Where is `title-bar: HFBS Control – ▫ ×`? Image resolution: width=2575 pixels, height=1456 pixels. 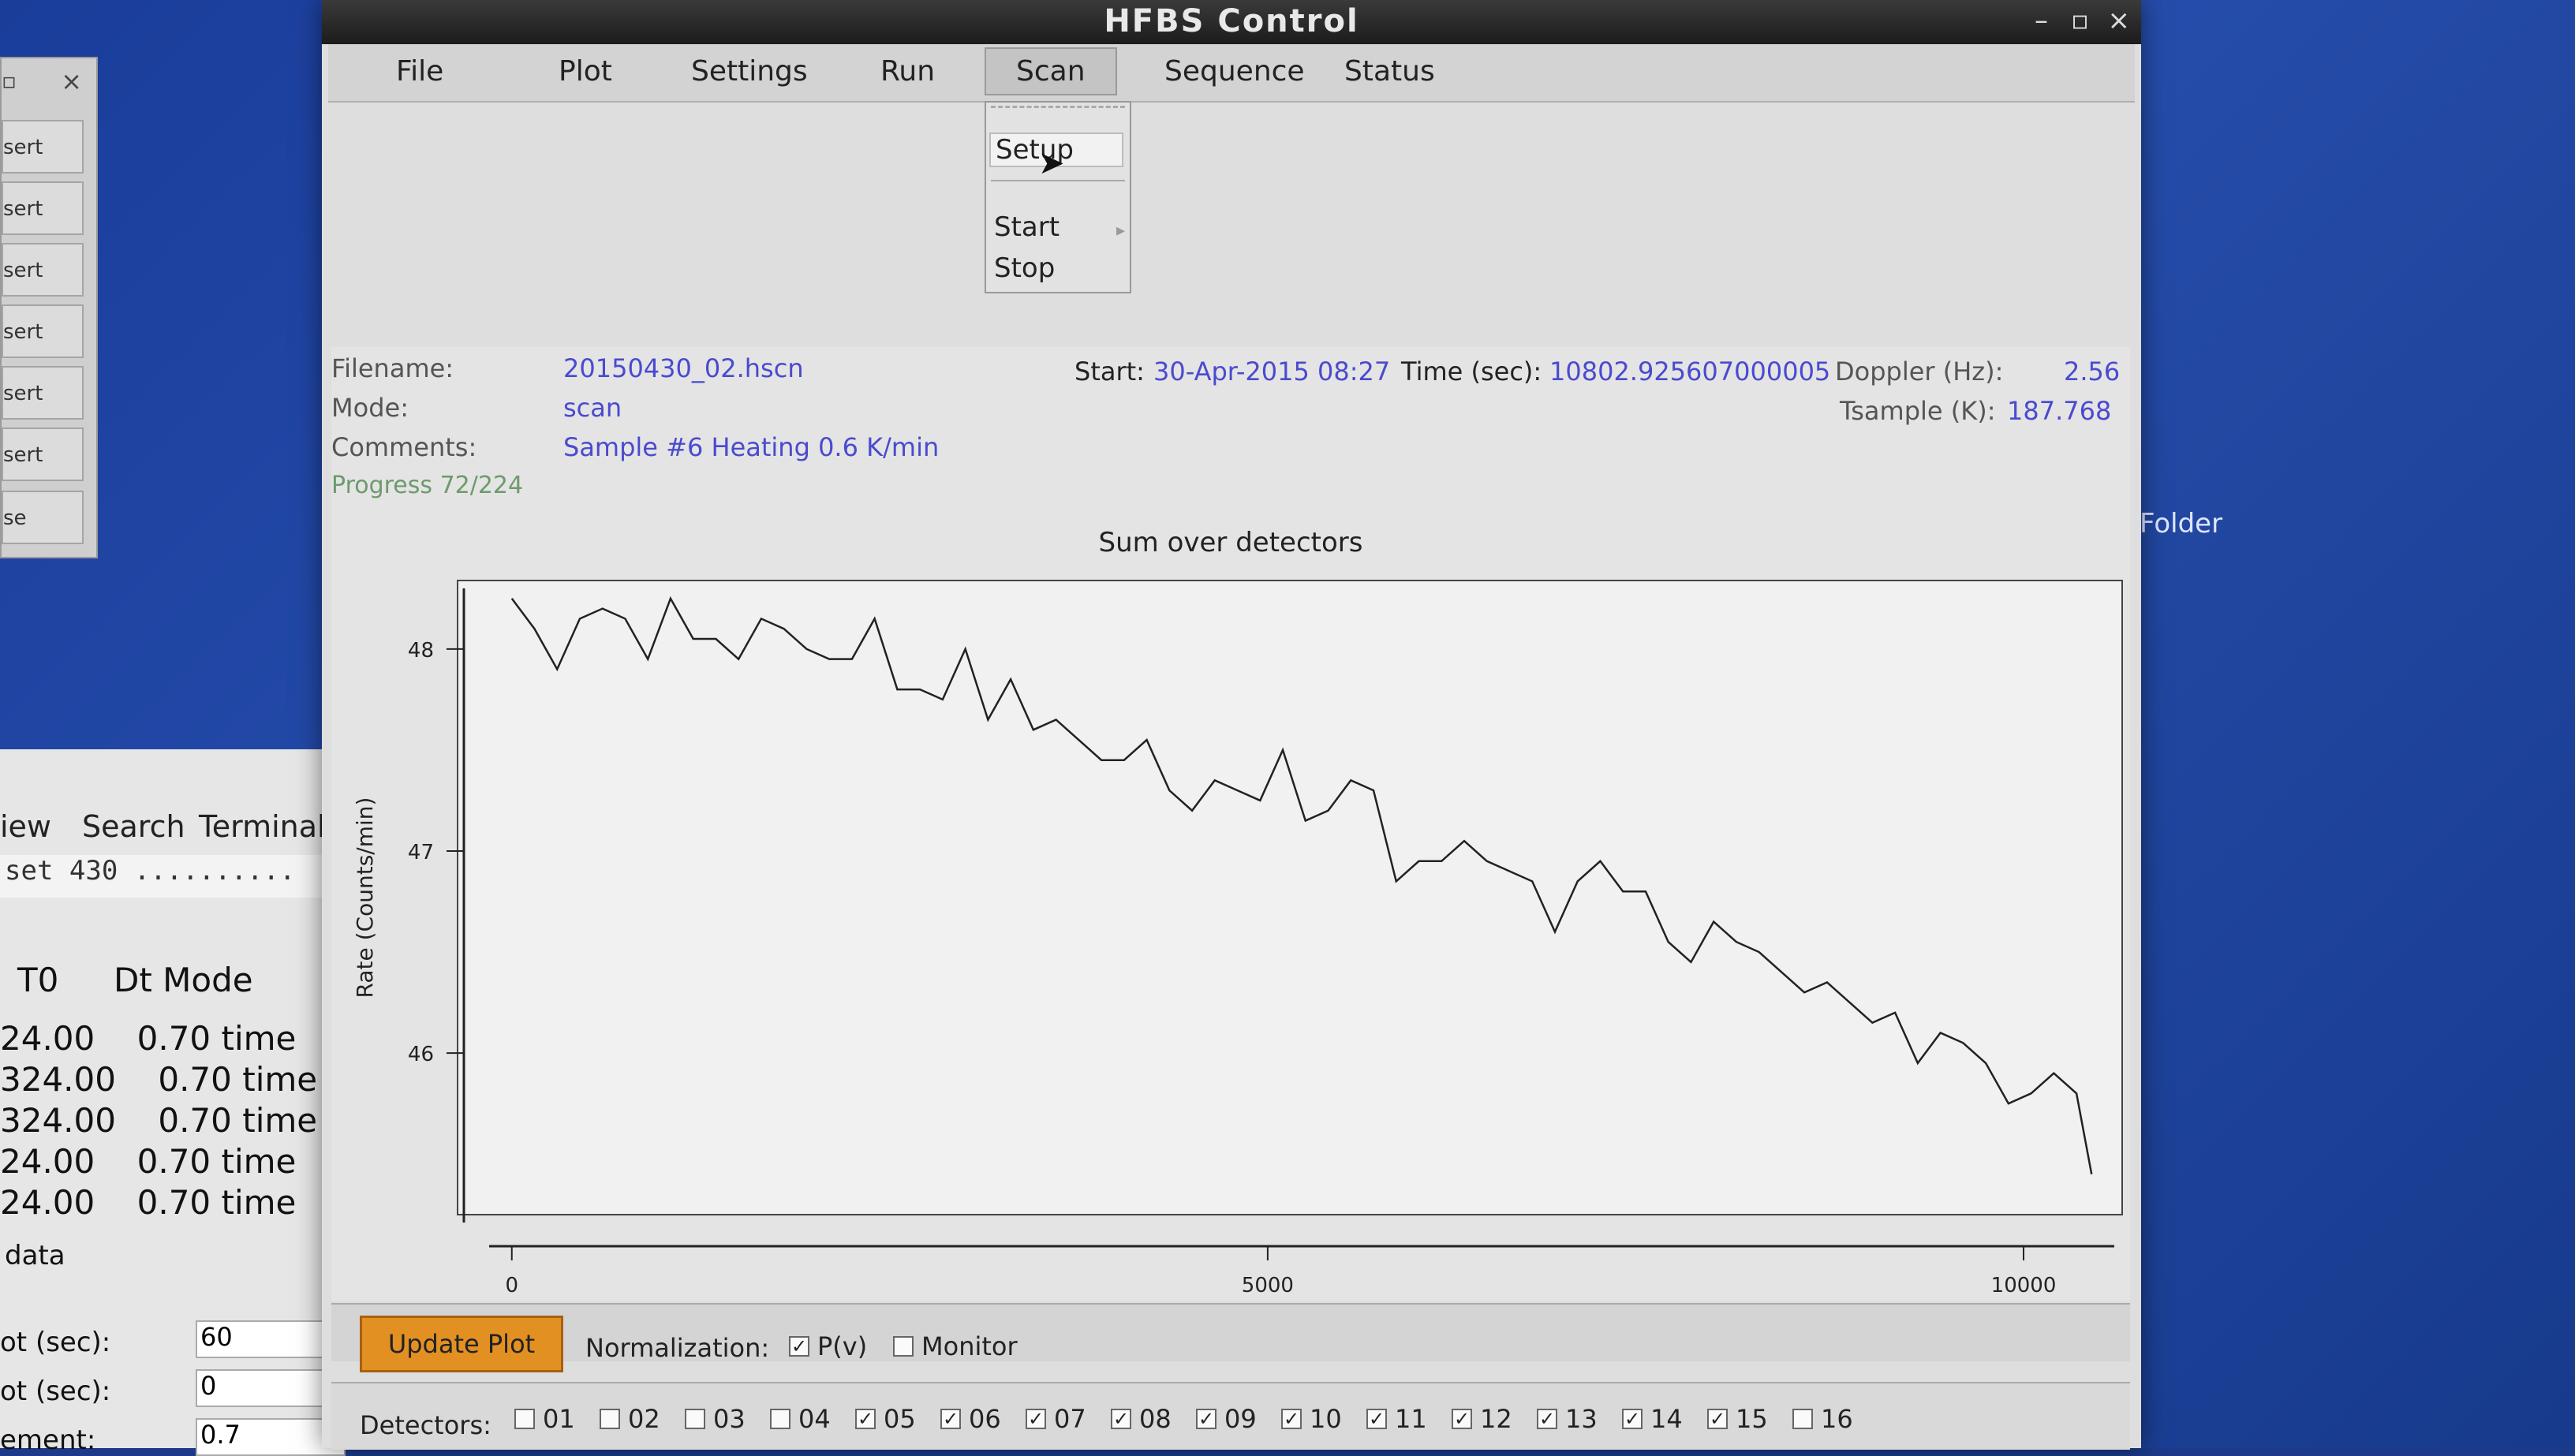 title-bar: HFBS Control – ▫ × is located at coordinates (1231, 22).